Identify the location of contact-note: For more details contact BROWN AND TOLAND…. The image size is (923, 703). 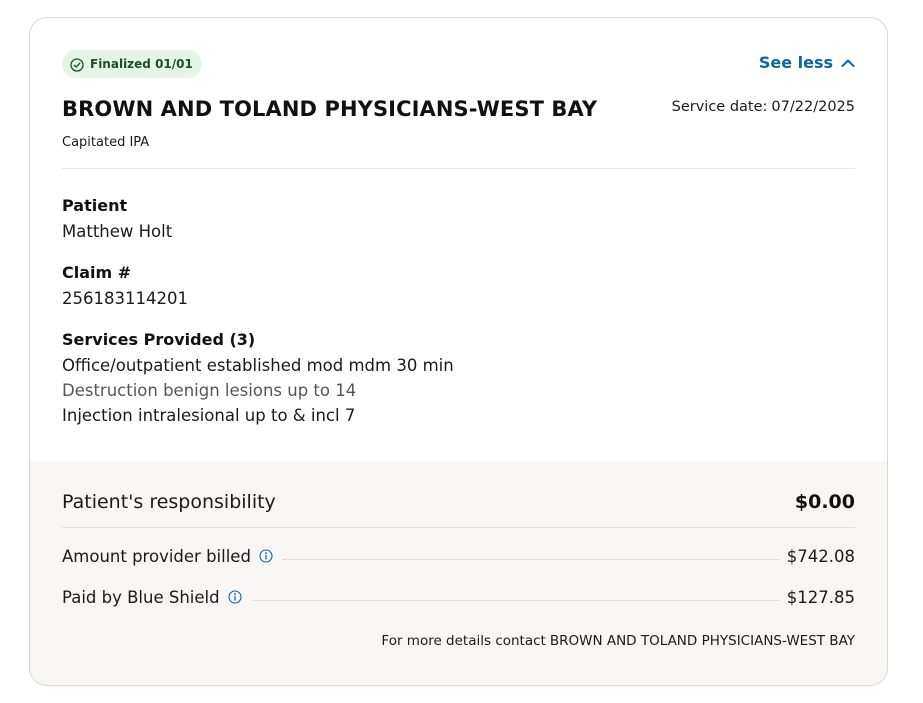
(618, 641).